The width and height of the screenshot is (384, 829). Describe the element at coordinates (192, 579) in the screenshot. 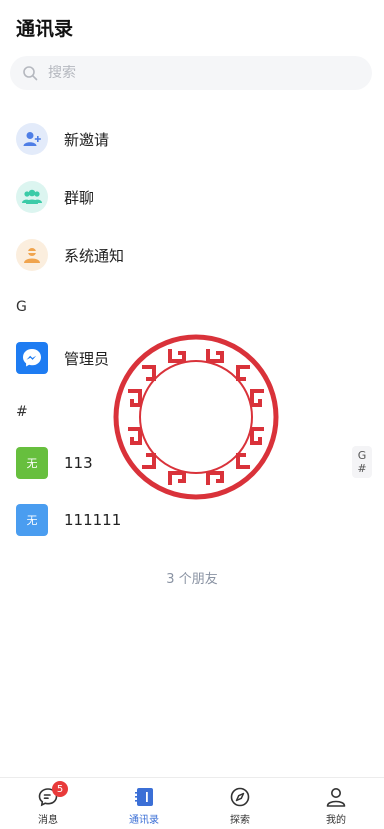

I see `friend-count: 3 个朋友` at that location.